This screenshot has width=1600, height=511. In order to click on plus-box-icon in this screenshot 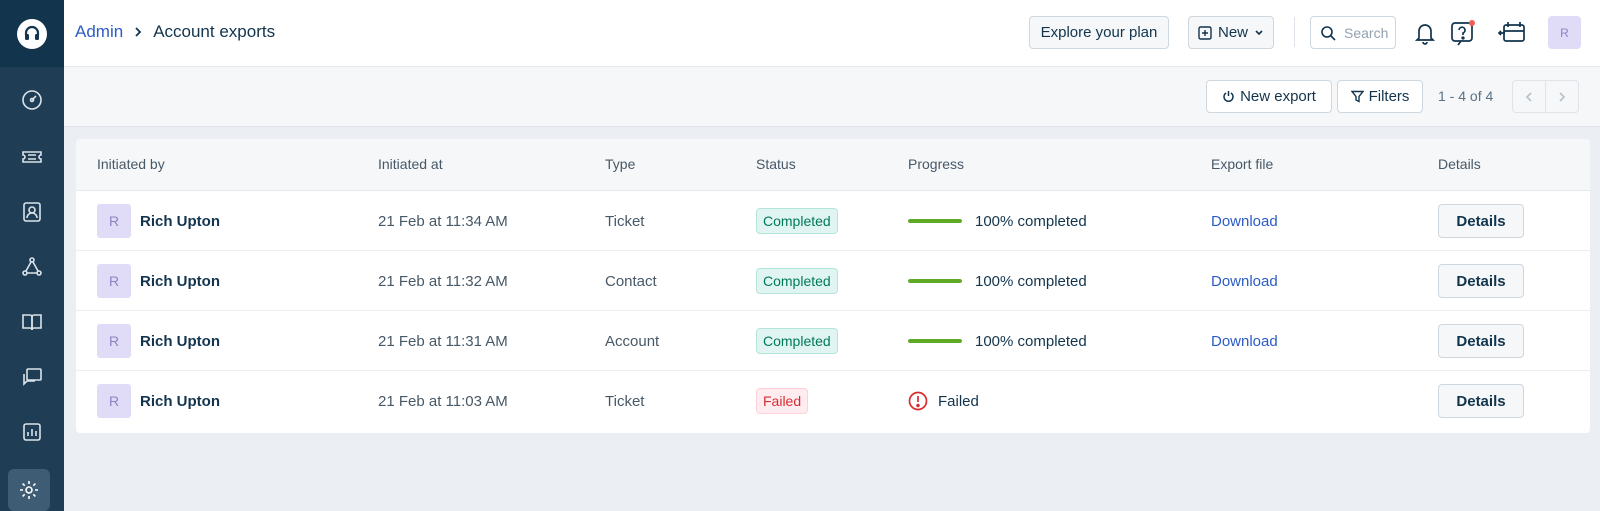, I will do `click(1205, 32)`.